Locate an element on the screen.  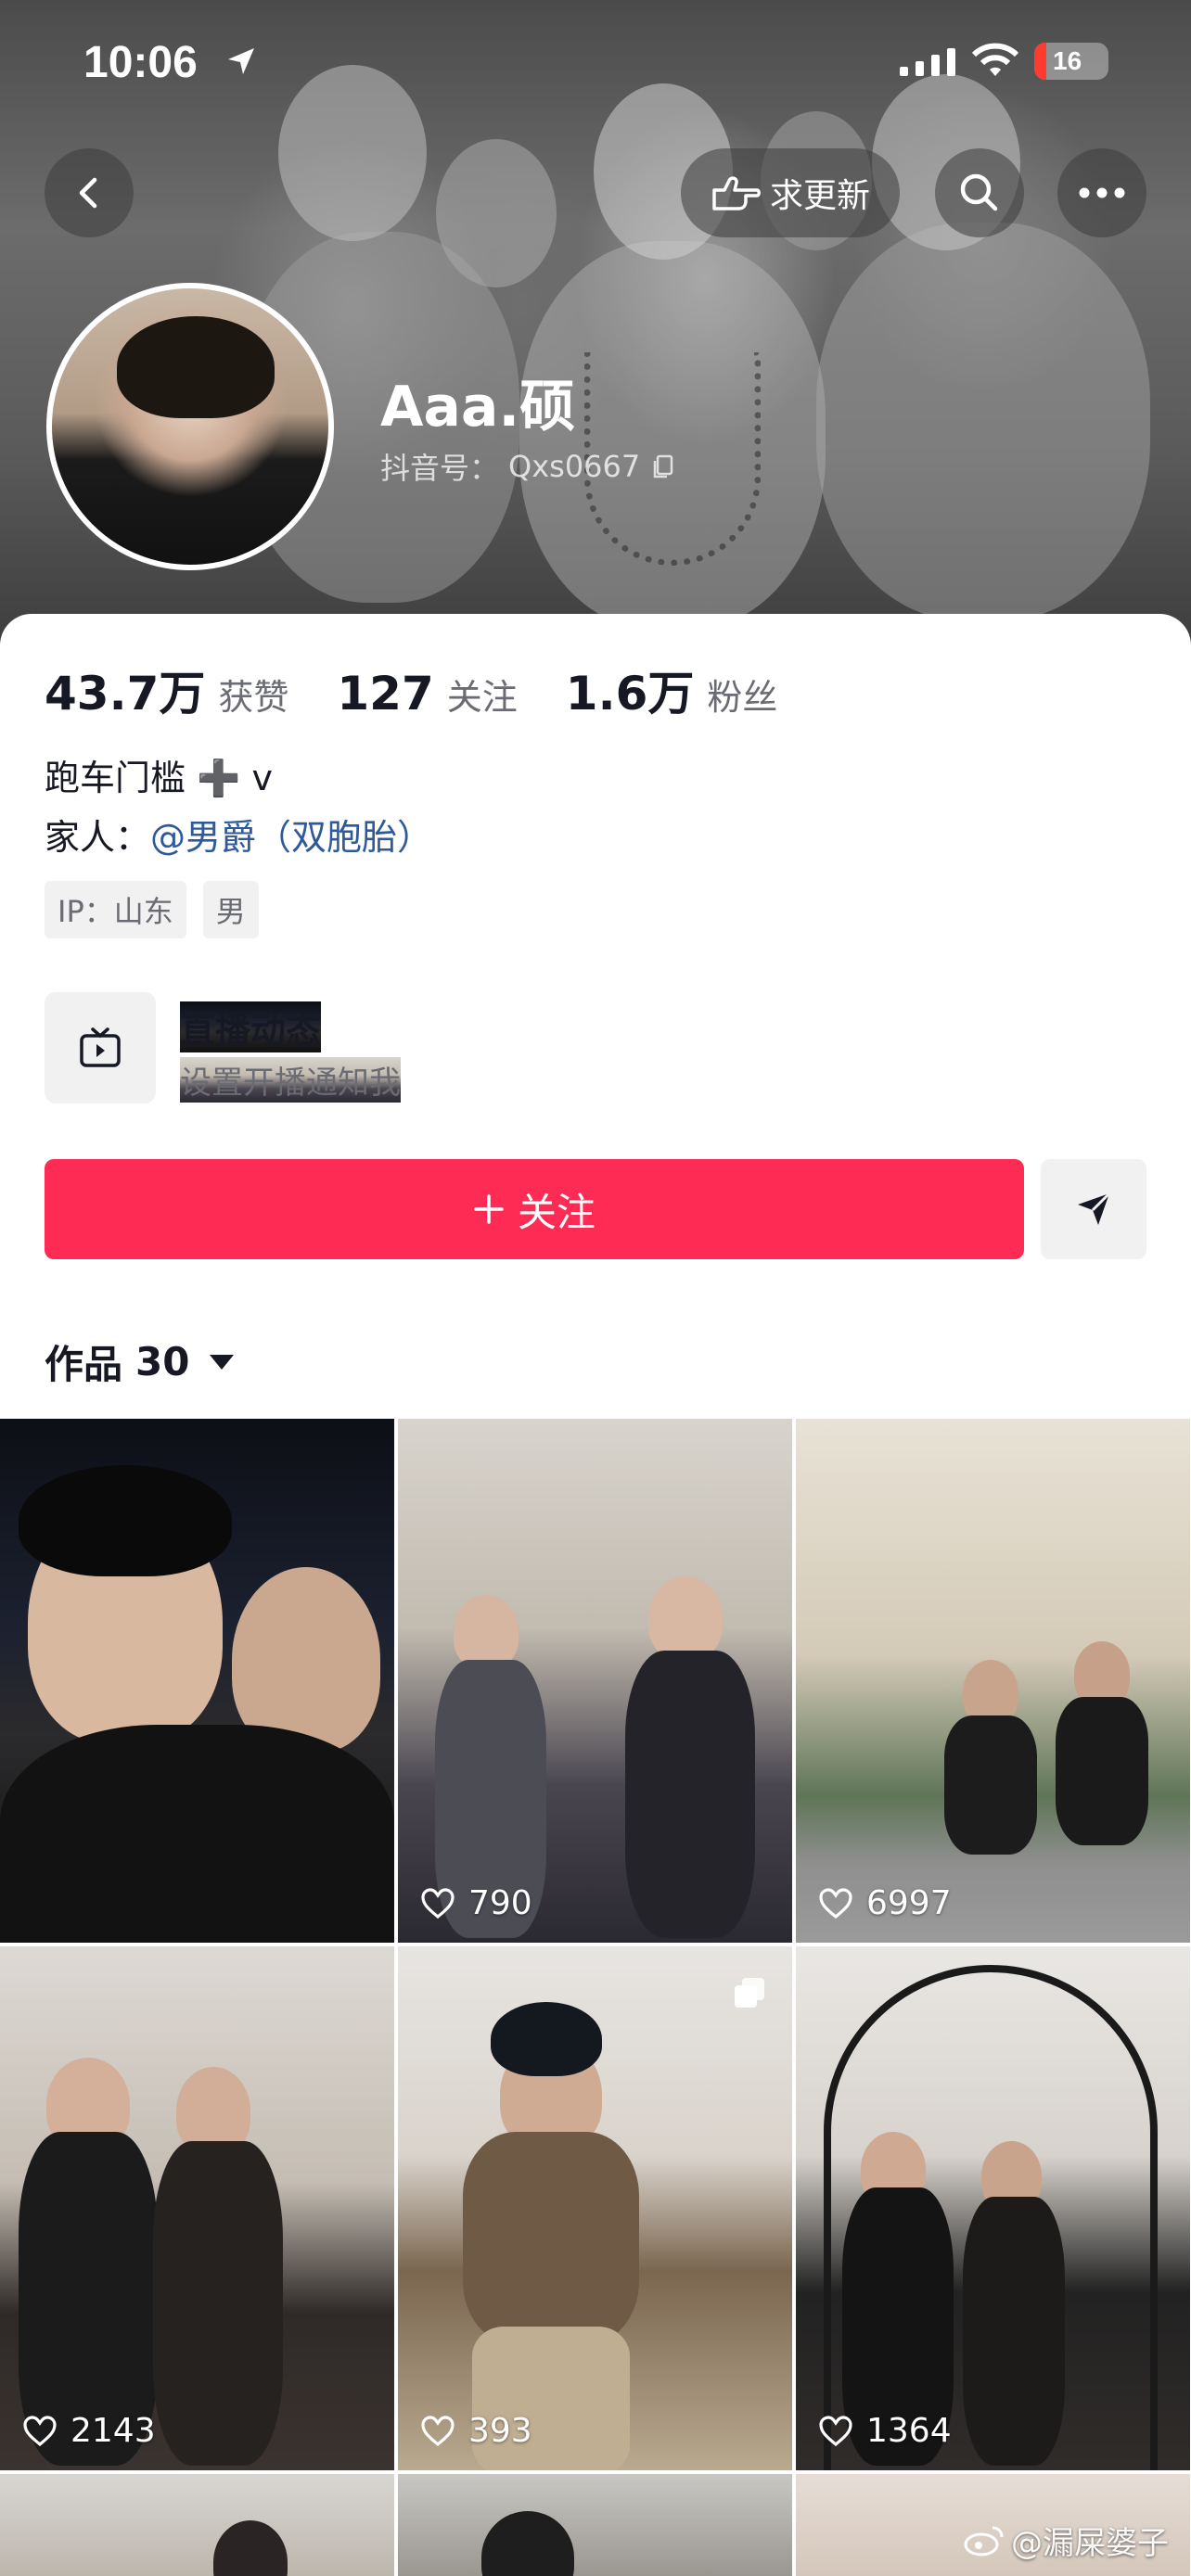
douyin-id-value: Qxs0667 is located at coordinates (574, 467).